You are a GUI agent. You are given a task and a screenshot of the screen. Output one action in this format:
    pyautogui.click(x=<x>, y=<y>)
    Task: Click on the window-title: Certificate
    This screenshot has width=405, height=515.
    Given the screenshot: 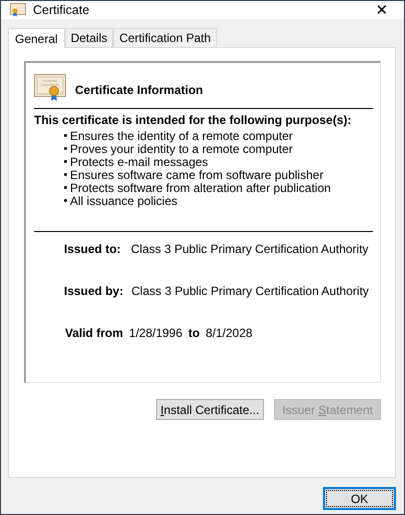 What is the action you would take?
    pyautogui.click(x=61, y=10)
    